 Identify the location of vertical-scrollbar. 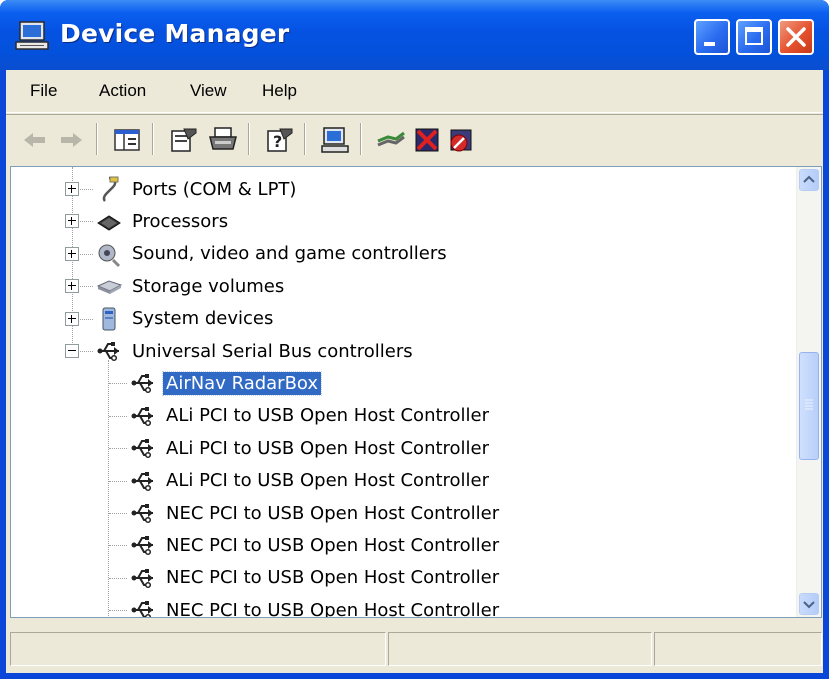
(808, 392).